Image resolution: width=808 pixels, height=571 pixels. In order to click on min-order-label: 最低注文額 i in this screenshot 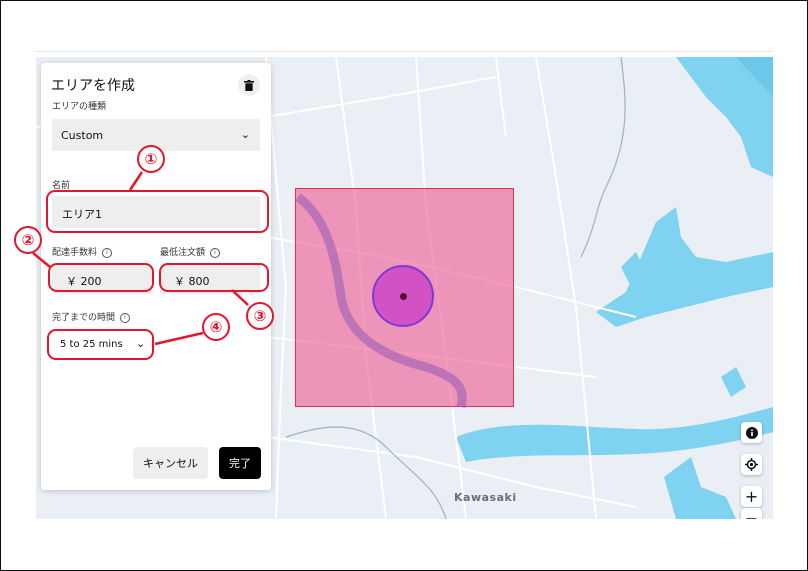, I will do `click(190, 251)`.